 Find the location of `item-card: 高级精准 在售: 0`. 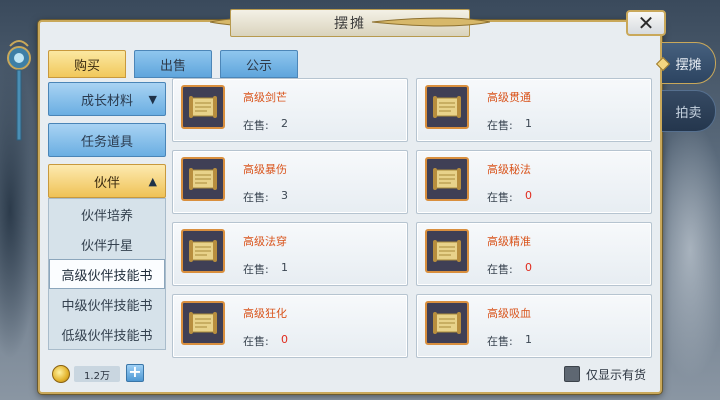

item-card: 高级精准 在售: 0 is located at coordinates (534, 254).